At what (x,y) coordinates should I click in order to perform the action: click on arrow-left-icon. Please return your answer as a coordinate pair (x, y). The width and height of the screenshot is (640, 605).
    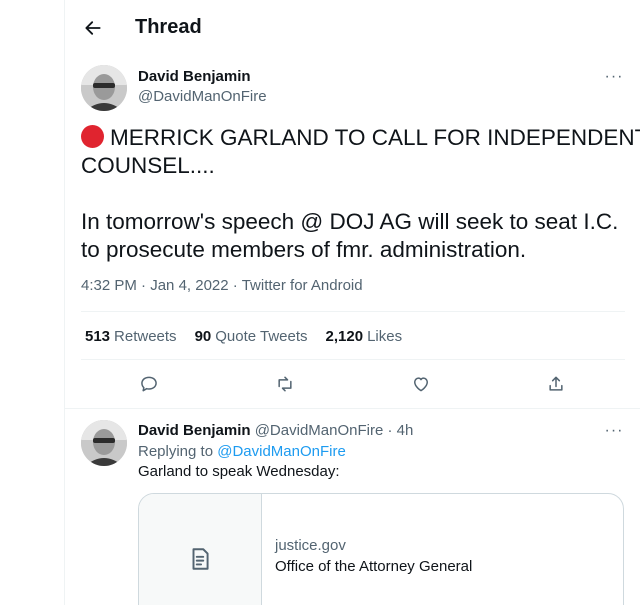
    Looking at the image, I should click on (93, 28).